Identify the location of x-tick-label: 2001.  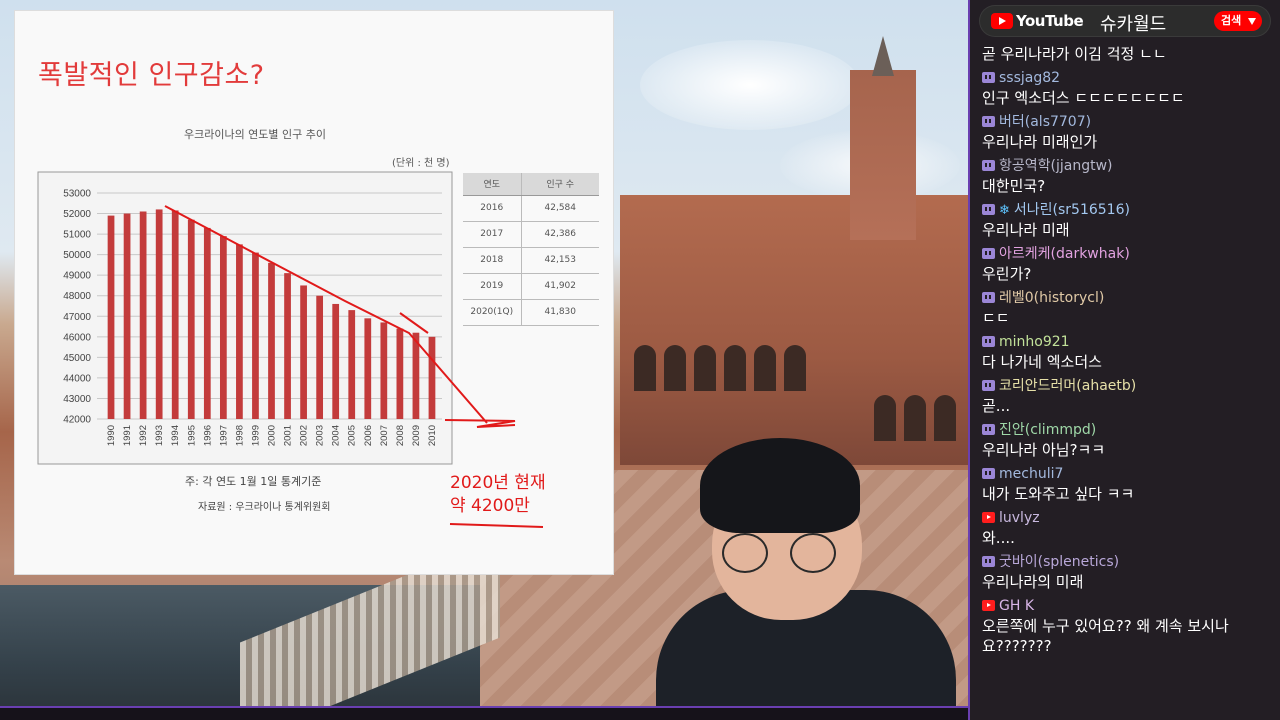
(288, 435).